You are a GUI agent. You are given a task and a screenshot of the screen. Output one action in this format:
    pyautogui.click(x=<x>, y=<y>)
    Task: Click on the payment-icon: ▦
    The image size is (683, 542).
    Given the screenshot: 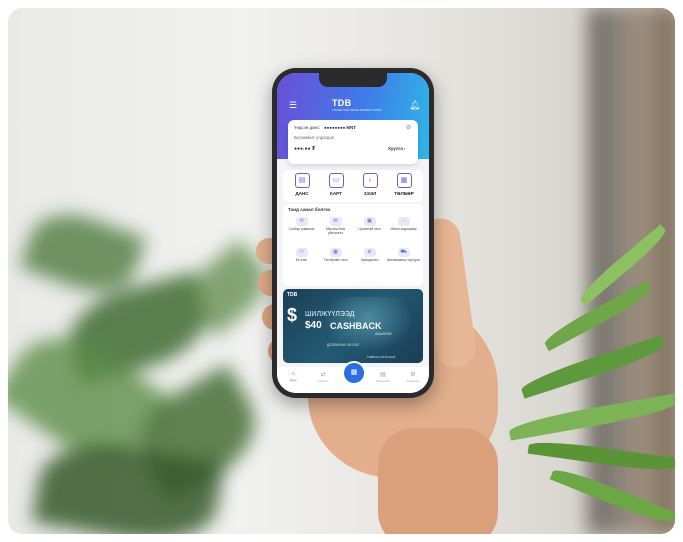 What is the action you would take?
    pyautogui.click(x=404, y=180)
    